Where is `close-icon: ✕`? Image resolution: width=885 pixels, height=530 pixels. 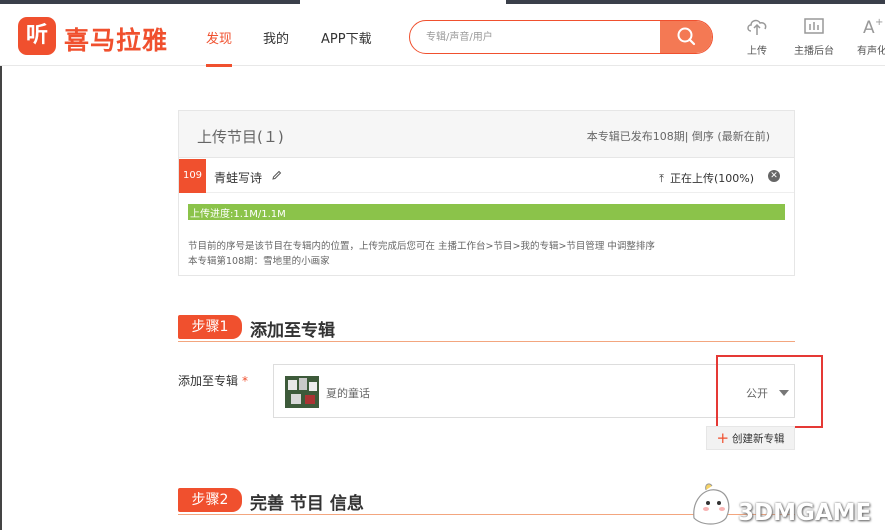 close-icon: ✕ is located at coordinates (774, 176).